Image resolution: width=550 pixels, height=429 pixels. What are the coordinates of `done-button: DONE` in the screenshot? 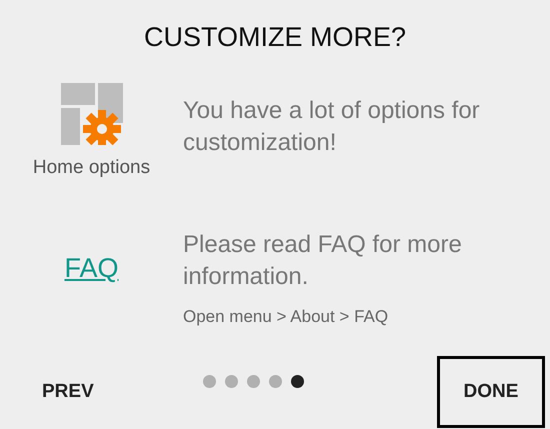 It's located at (491, 392).